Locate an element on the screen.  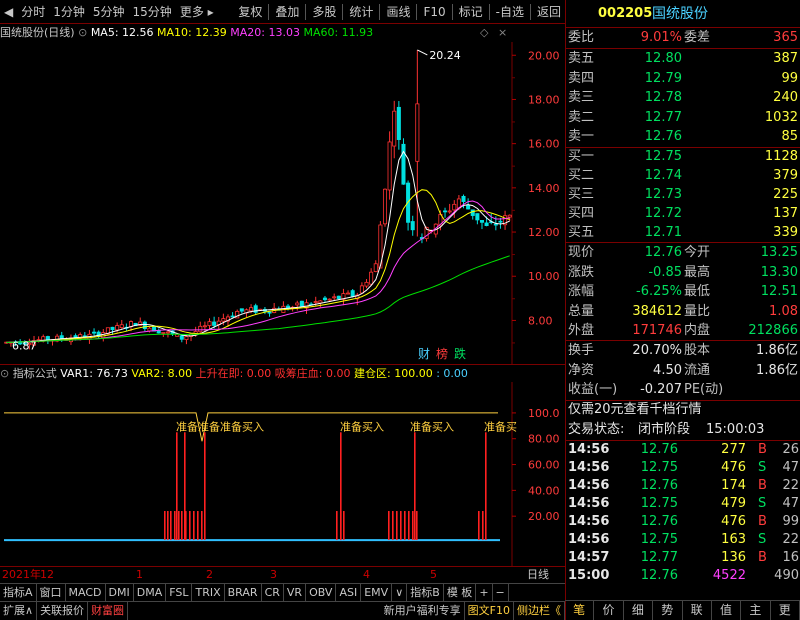
bid-row: 买四 12.72 137 is located at coordinates (683, 214).